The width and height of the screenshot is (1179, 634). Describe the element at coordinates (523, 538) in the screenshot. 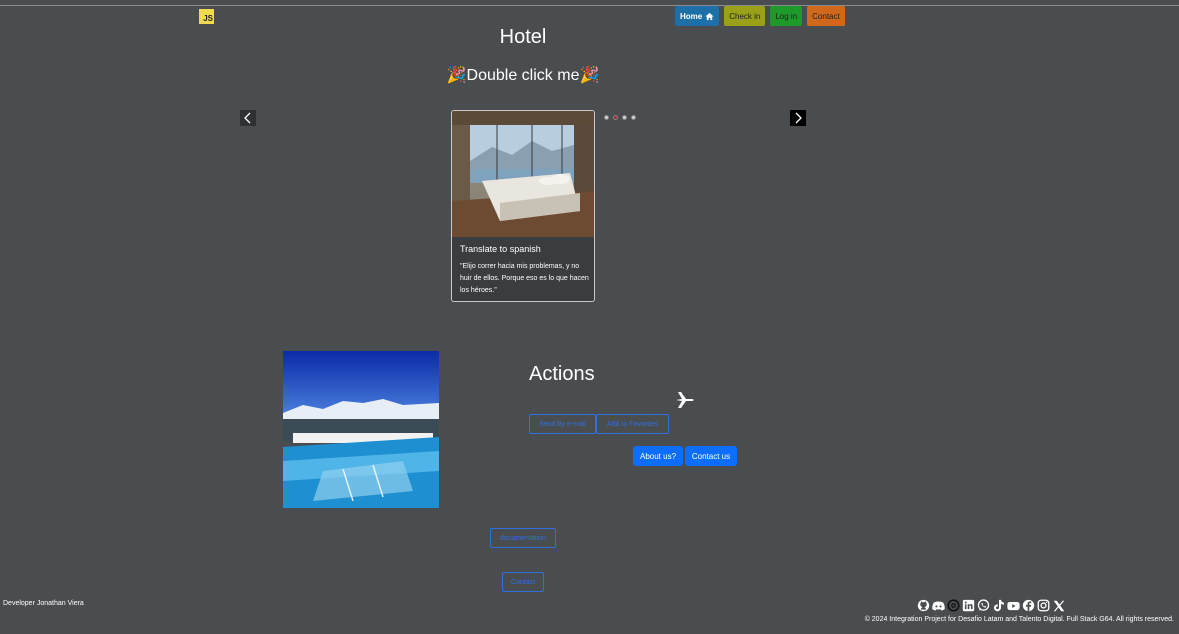

I see `documentation-button: documentation` at that location.